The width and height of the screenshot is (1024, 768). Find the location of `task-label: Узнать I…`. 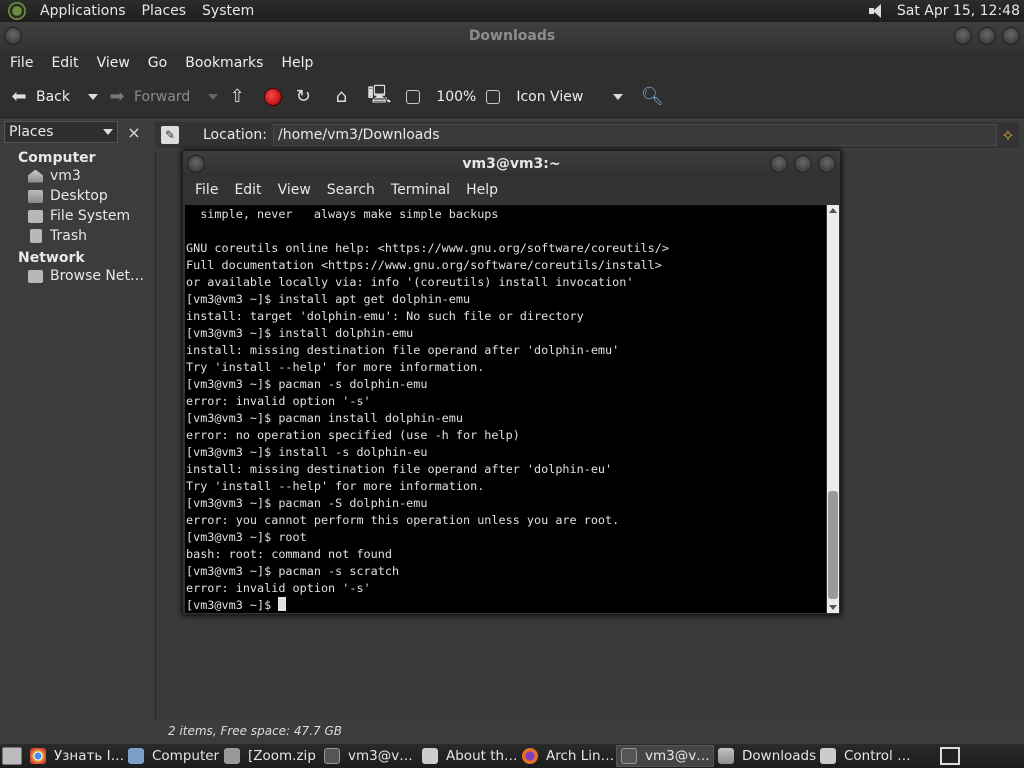

task-label: Узнать I… is located at coordinates (89, 756).